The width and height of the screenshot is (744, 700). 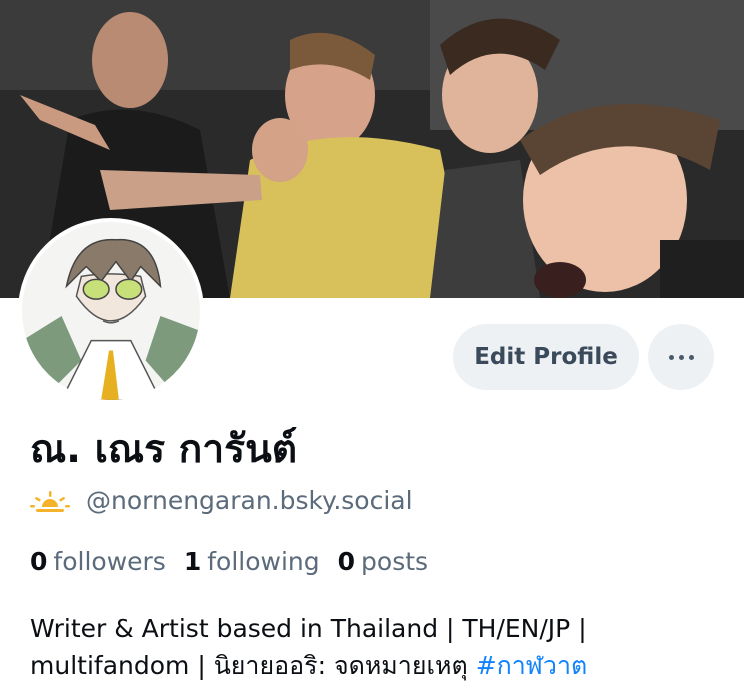 I want to click on posts-label: posts, so click(x=395, y=561).